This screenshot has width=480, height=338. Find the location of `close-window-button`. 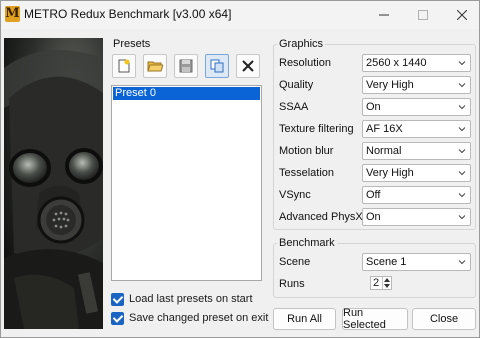

close-window-button is located at coordinates (462, 15).